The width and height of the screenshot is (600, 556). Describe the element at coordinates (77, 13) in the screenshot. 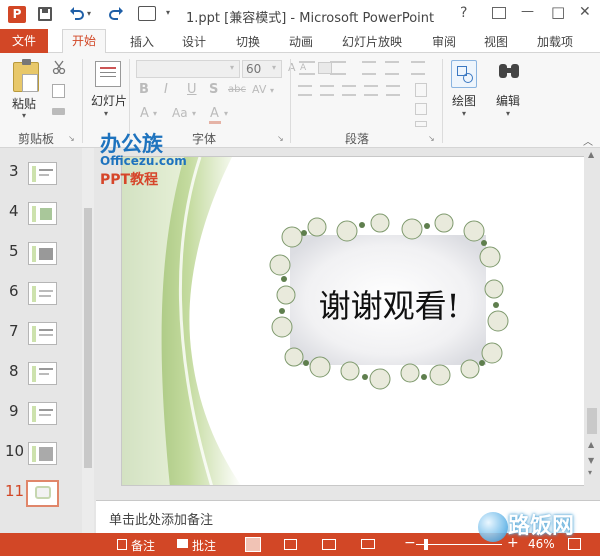

I see `undo-icon` at that location.